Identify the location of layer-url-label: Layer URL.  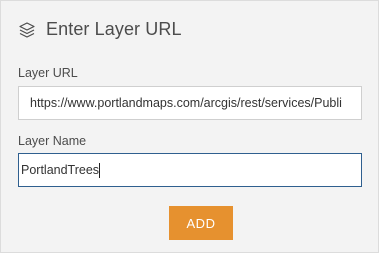
(48, 73).